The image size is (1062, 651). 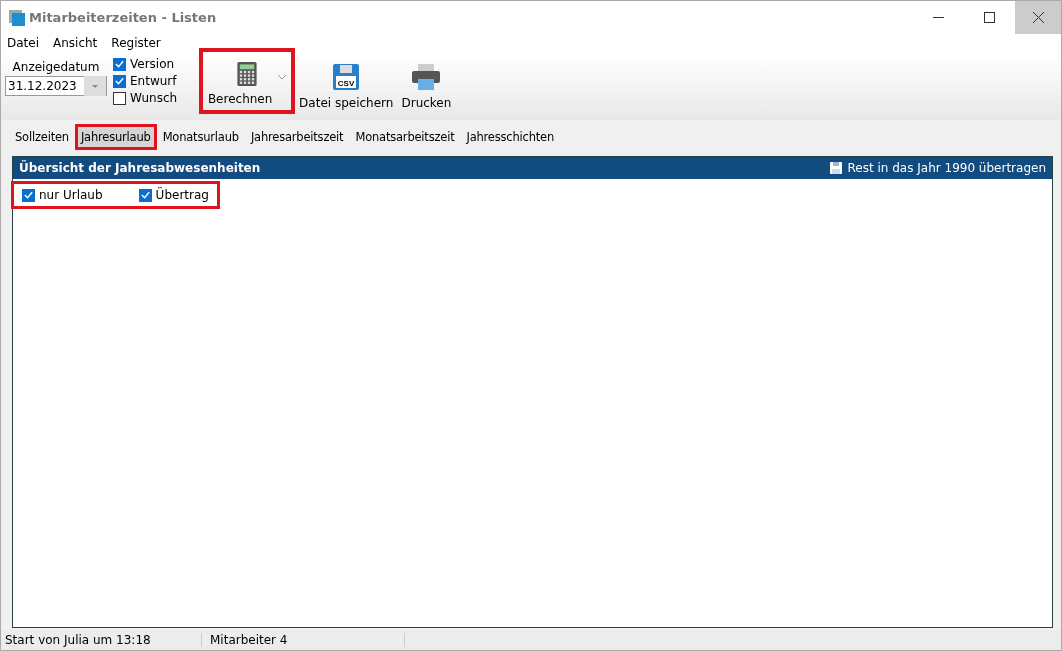 What do you see at coordinates (153, 81) in the screenshot?
I see `checkbox-label: Entwurf` at bounding box center [153, 81].